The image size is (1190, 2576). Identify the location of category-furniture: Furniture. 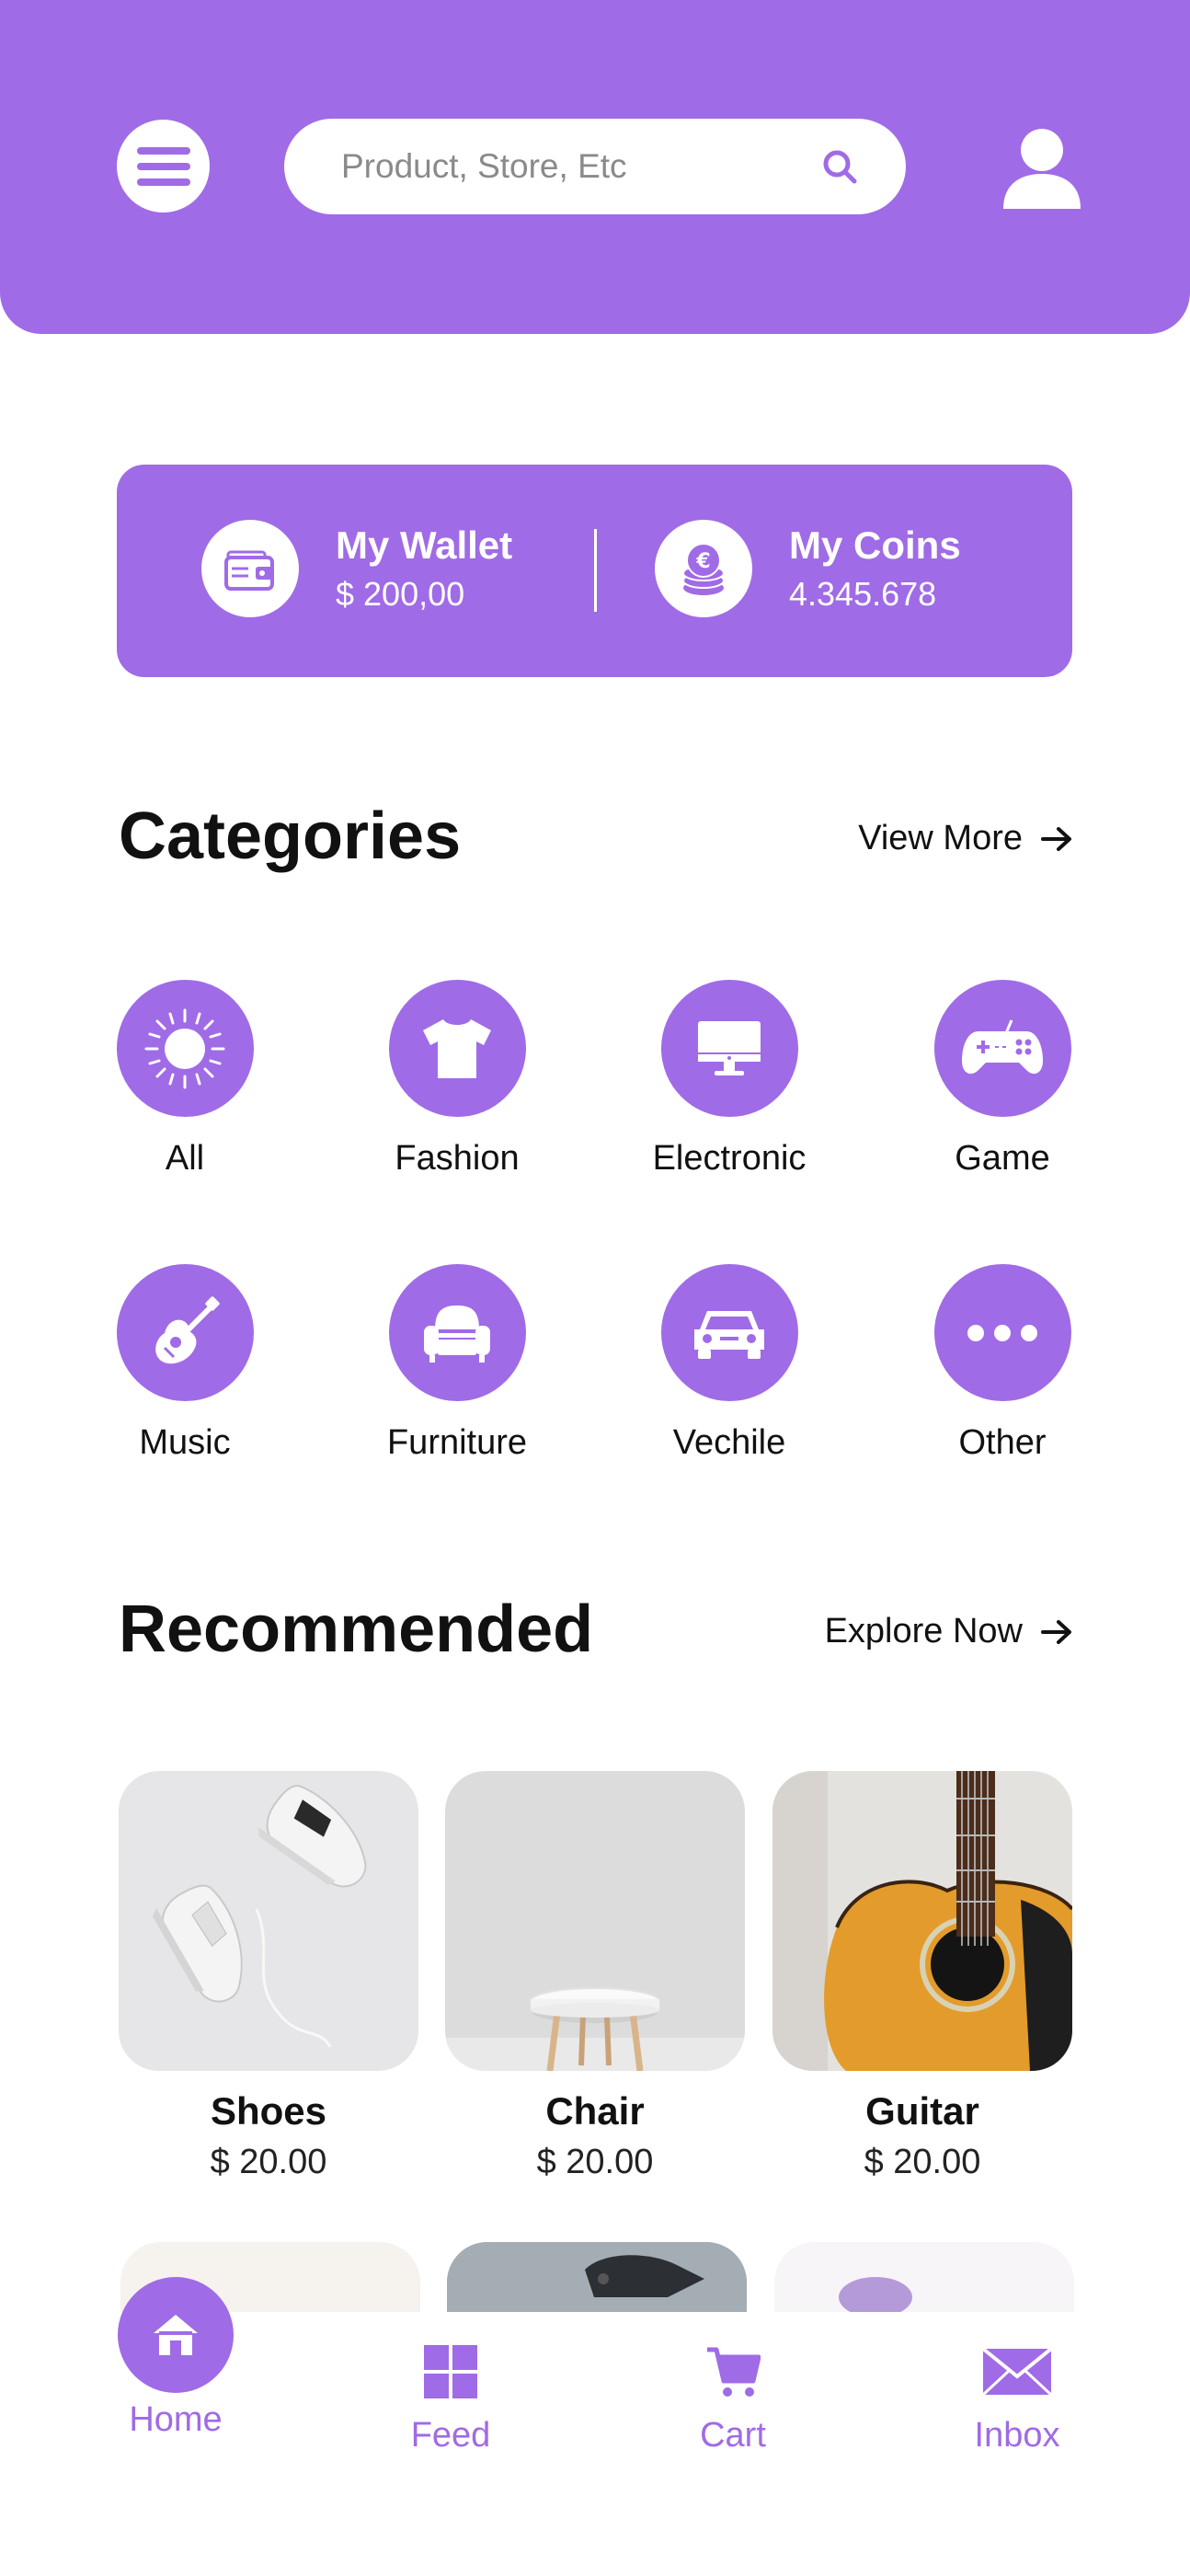
(457, 1363).